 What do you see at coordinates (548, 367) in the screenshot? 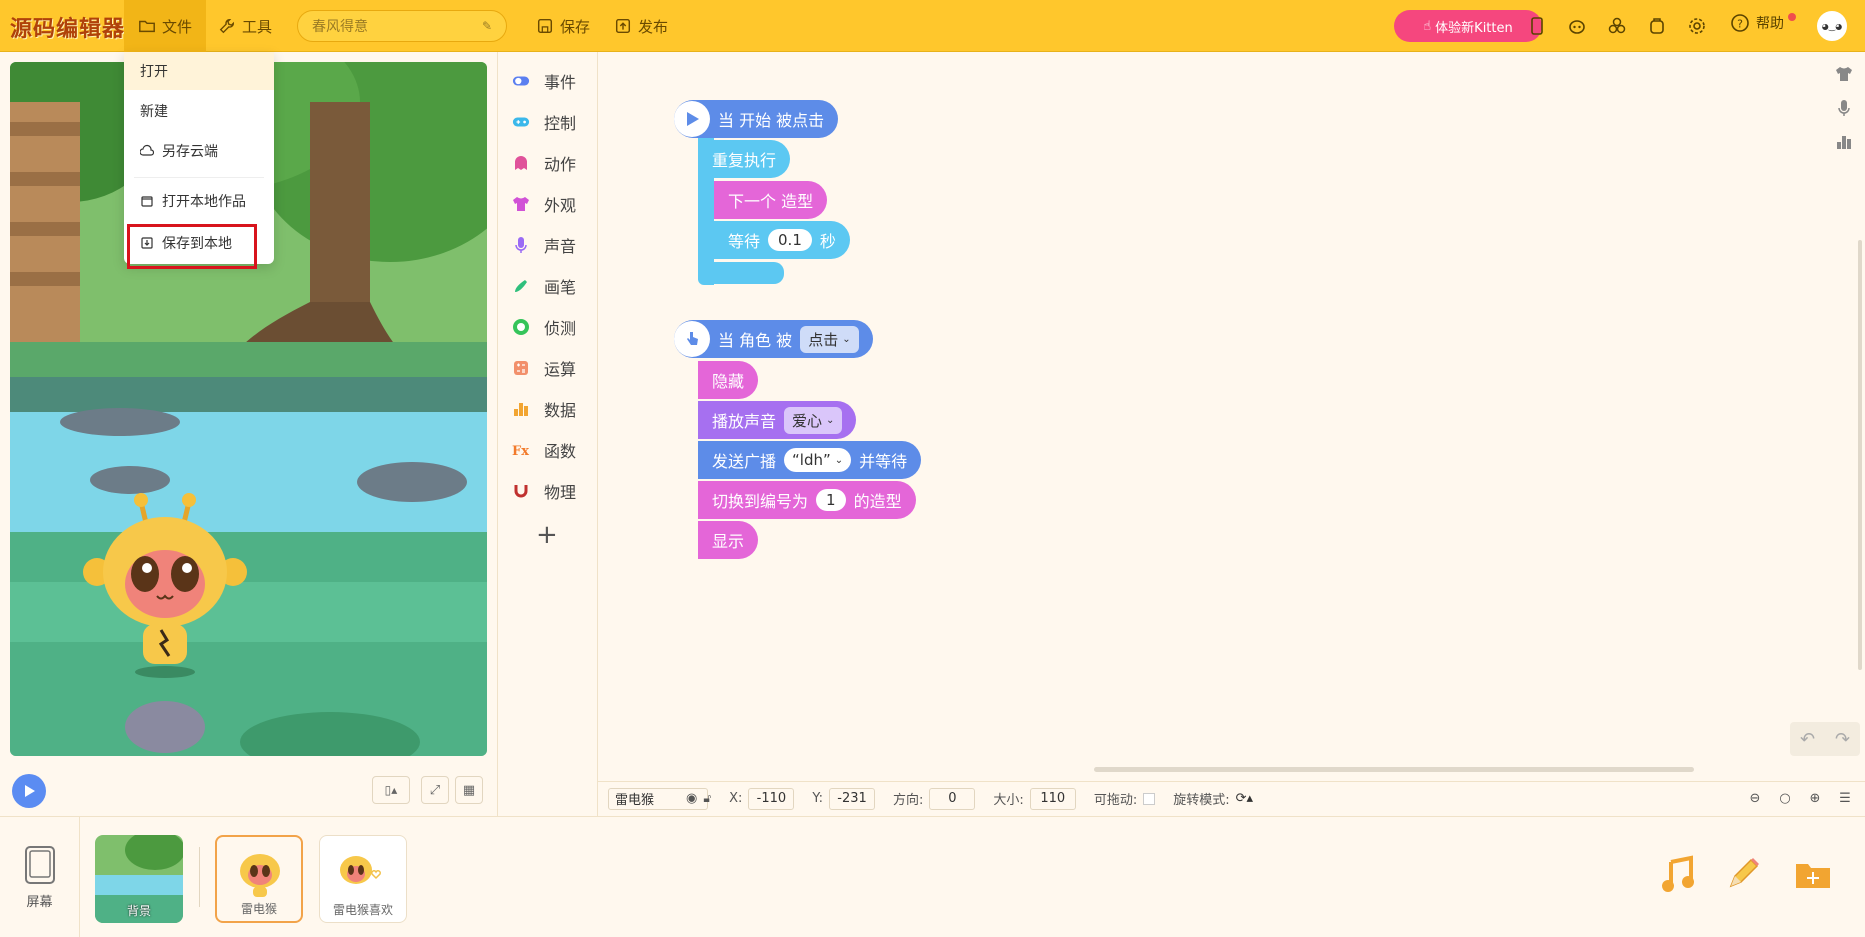
I see `category-operators: 运算` at bounding box center [548, 367].